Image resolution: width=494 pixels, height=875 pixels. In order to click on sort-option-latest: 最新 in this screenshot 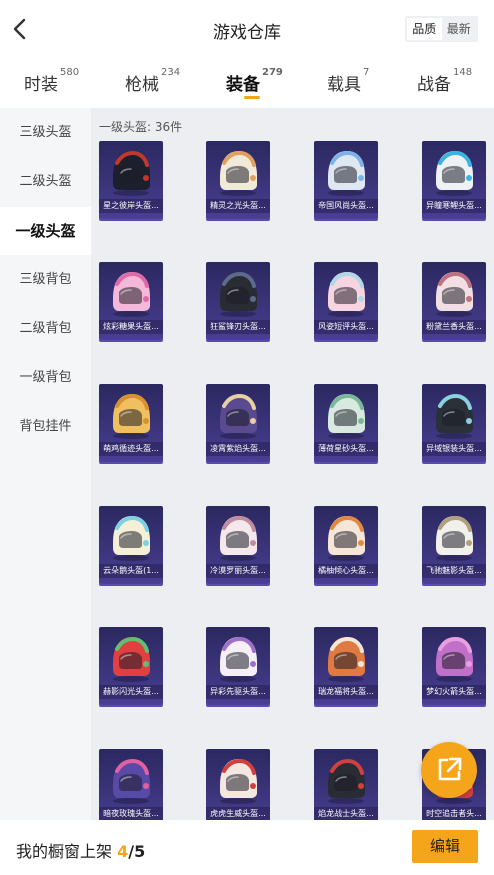, I will do `click(459, 29)`.